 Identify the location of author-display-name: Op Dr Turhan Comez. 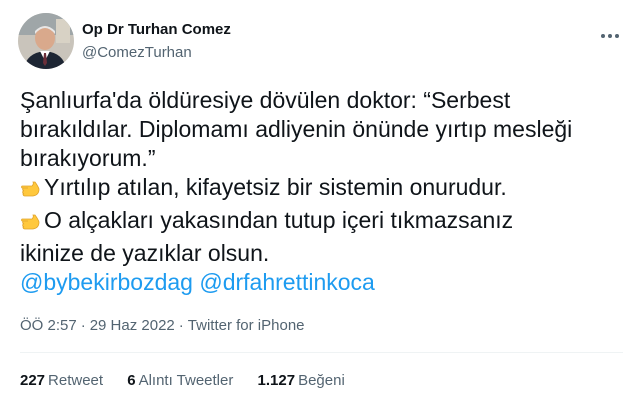
(156, 30).